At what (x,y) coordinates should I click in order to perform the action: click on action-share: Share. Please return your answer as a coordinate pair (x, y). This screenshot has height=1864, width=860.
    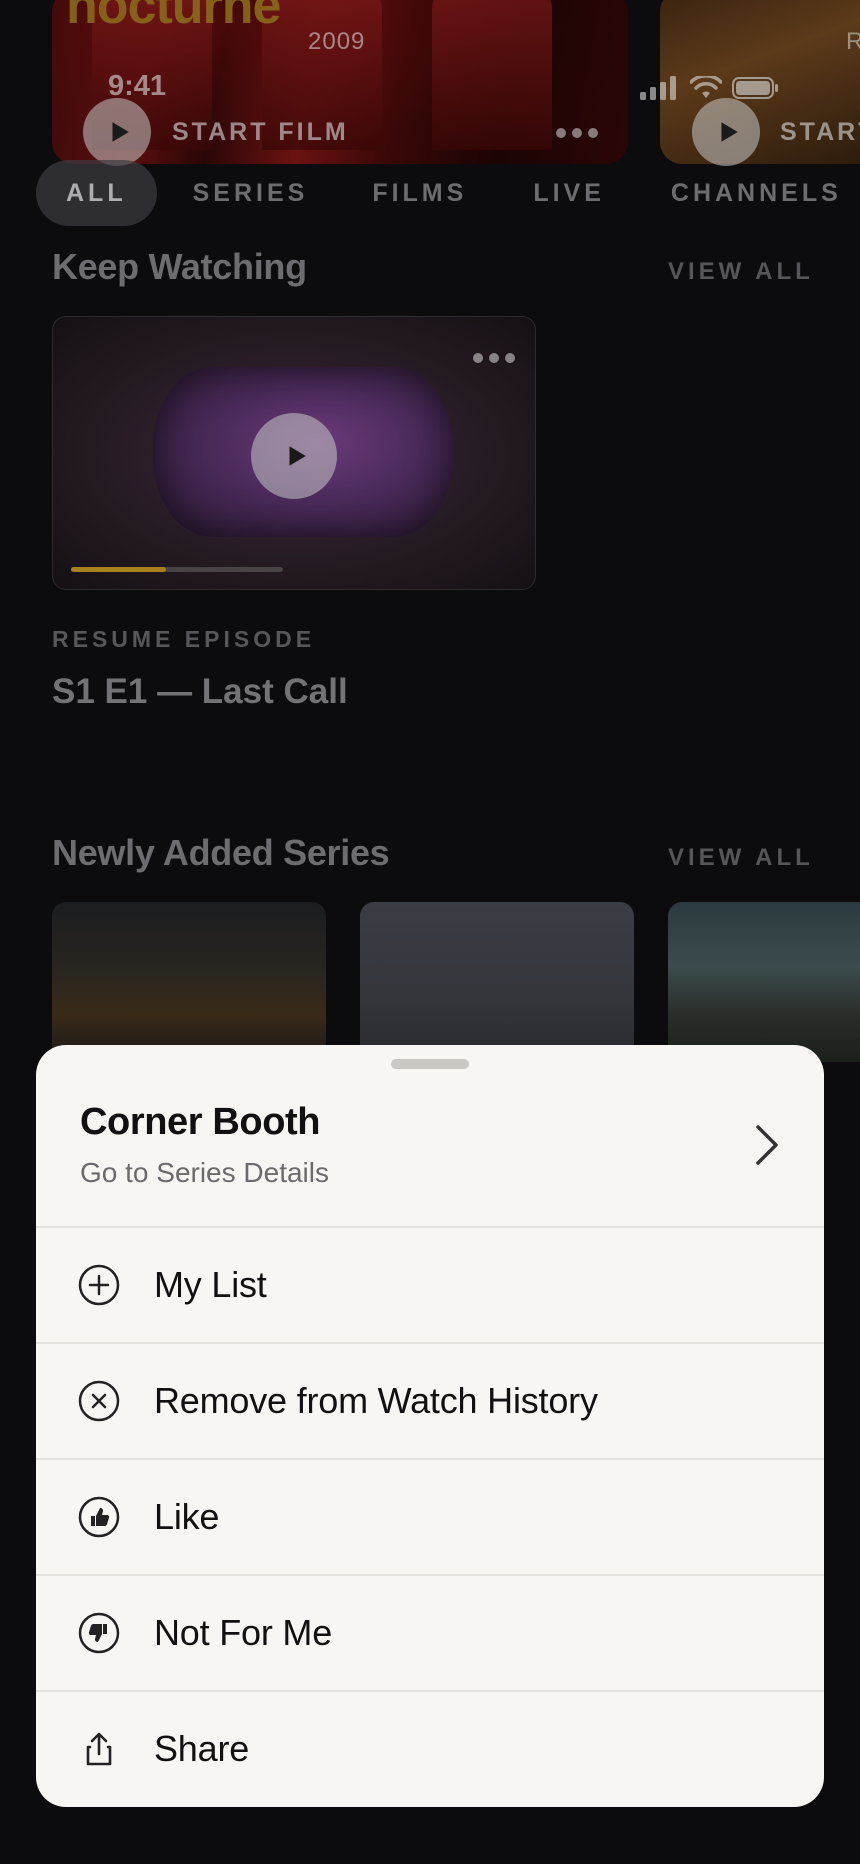
    Looking at the image, I should click on (430, 1748).